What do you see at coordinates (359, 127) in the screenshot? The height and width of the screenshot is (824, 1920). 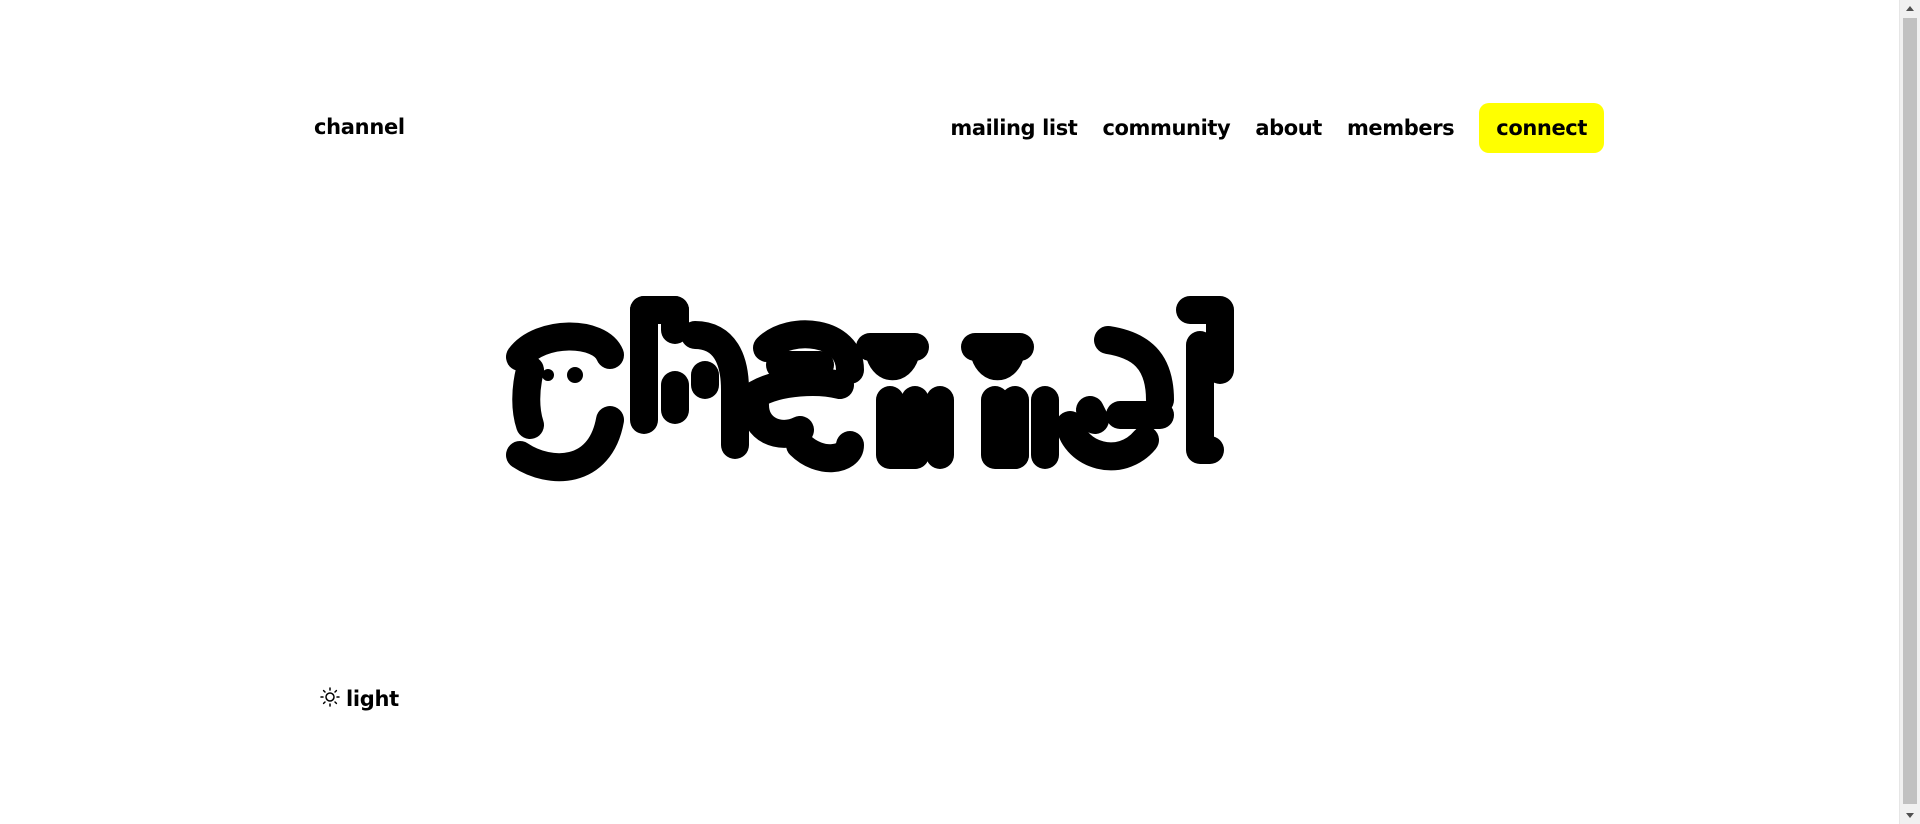 I see `brand-link: channel` at bounding box center [359, 127].